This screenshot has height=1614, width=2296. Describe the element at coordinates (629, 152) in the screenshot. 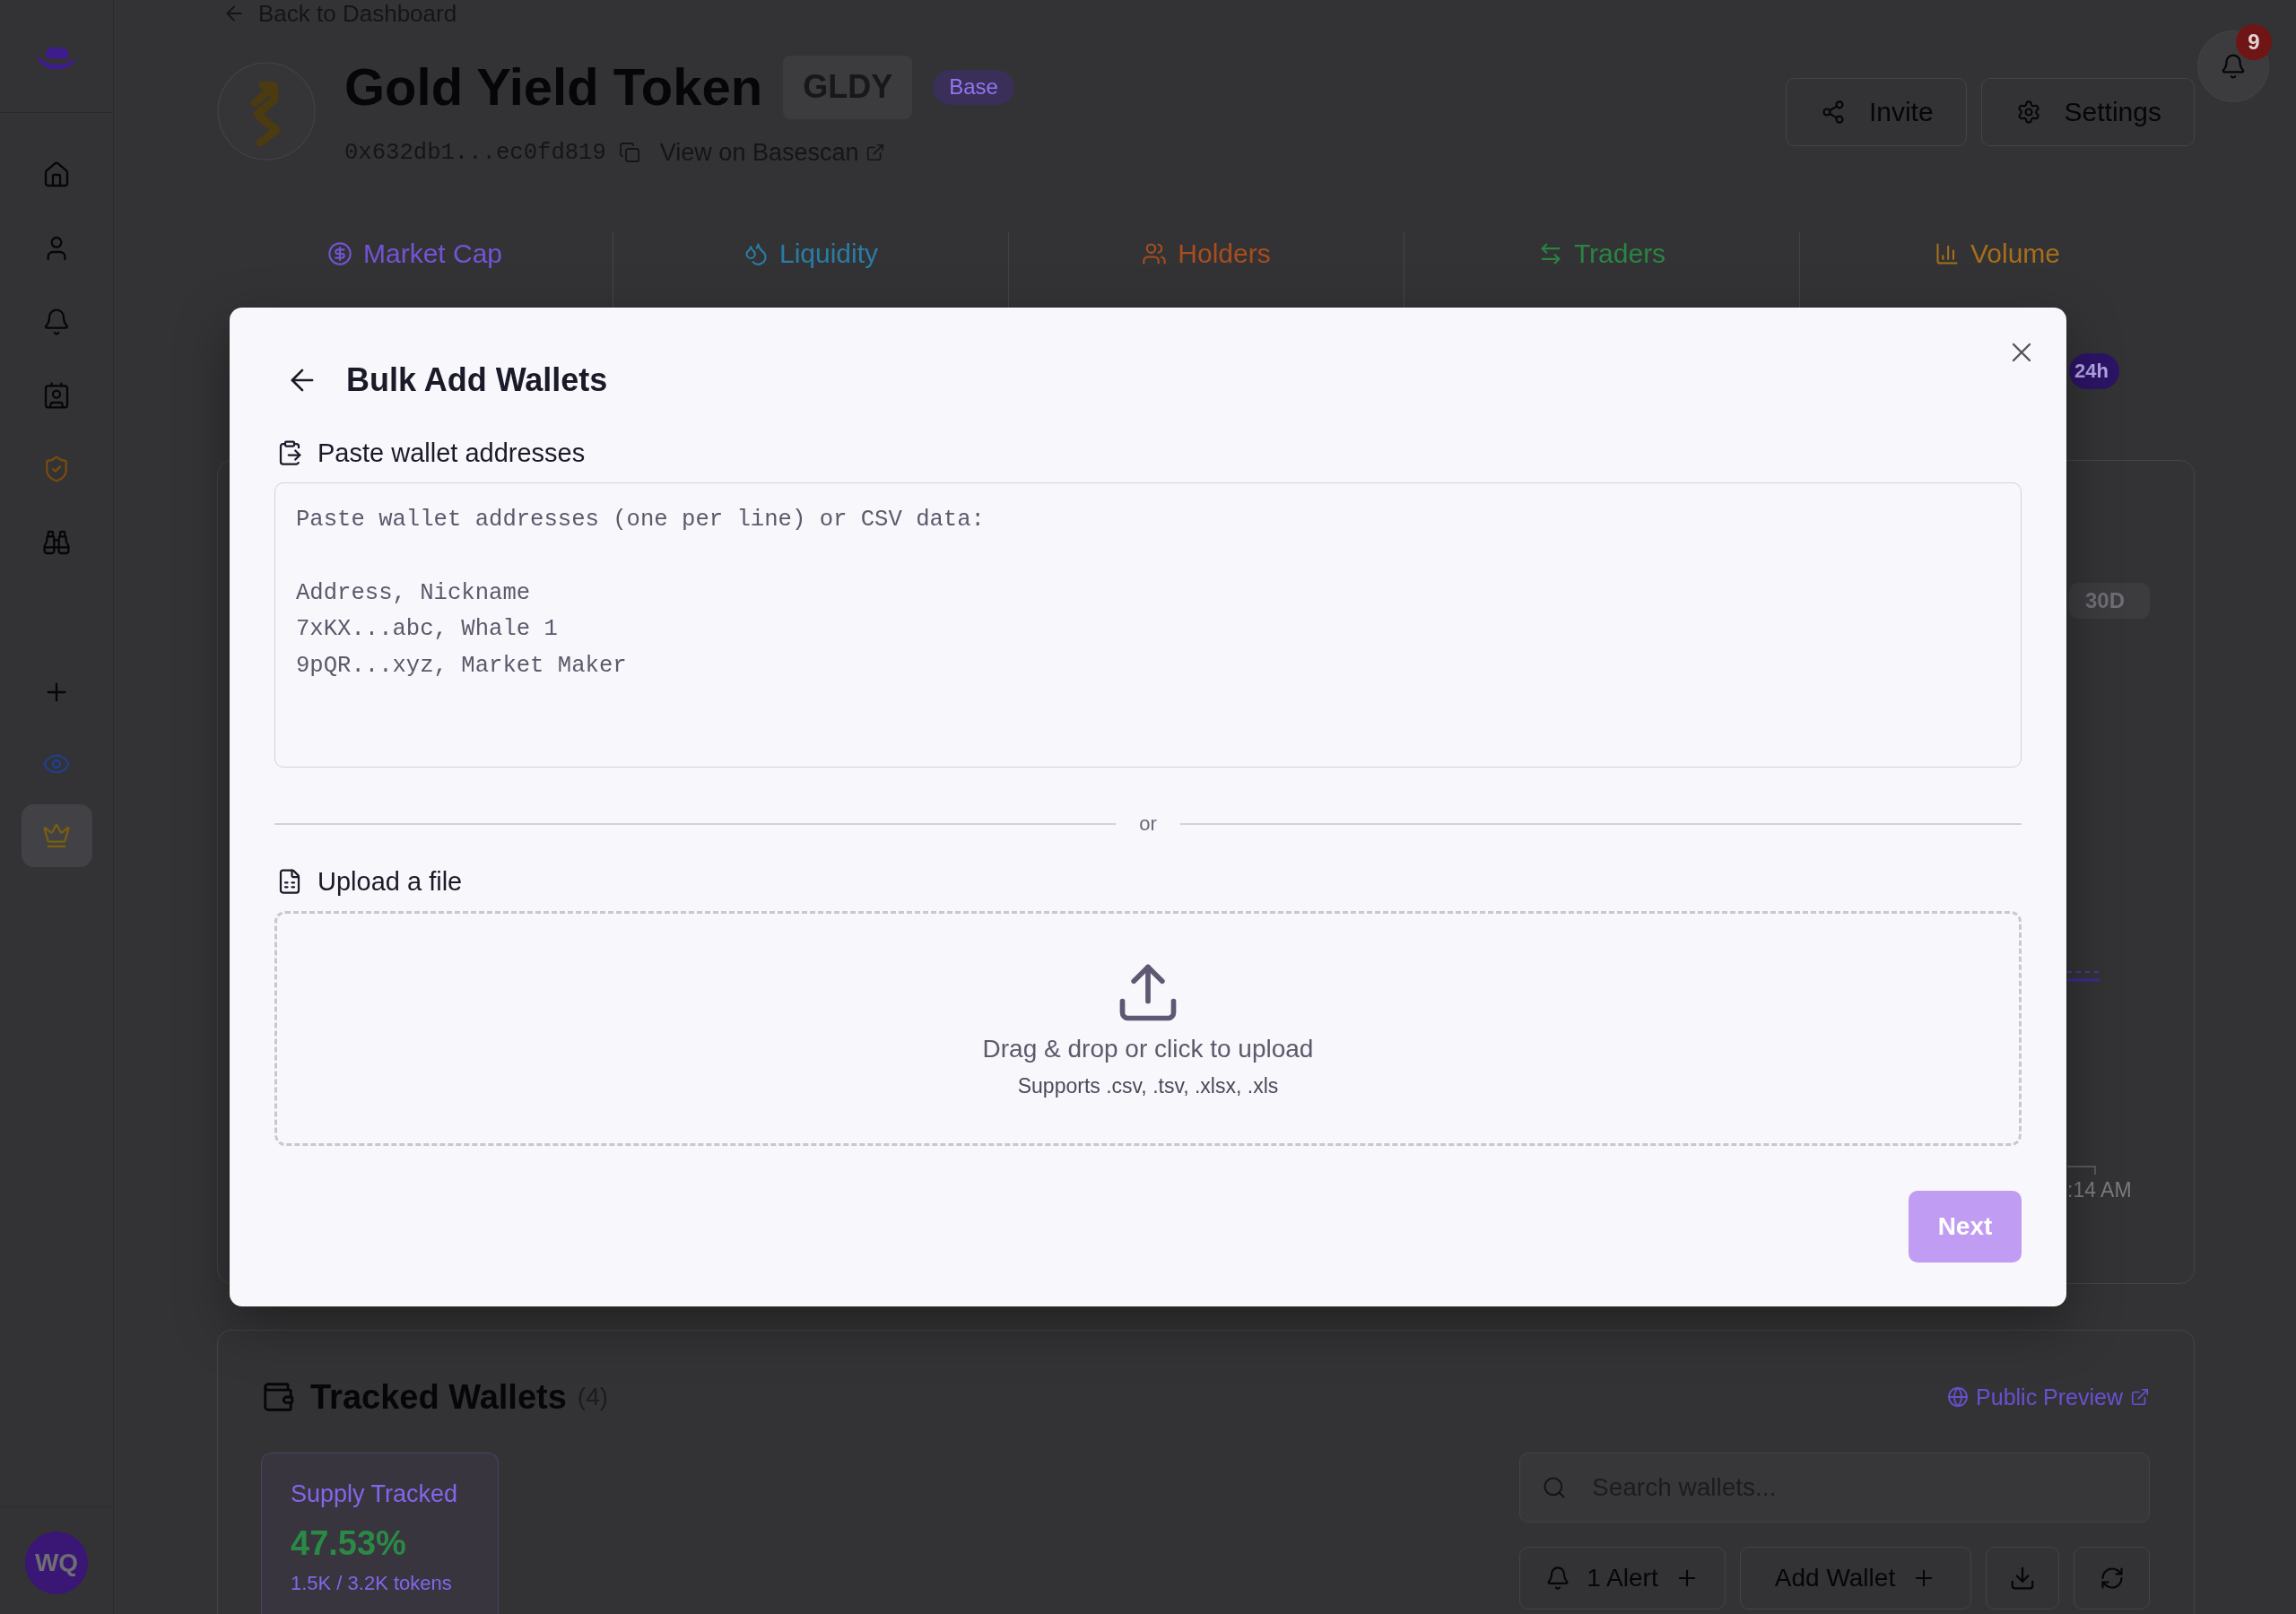

I see `copy-icon` at that location.